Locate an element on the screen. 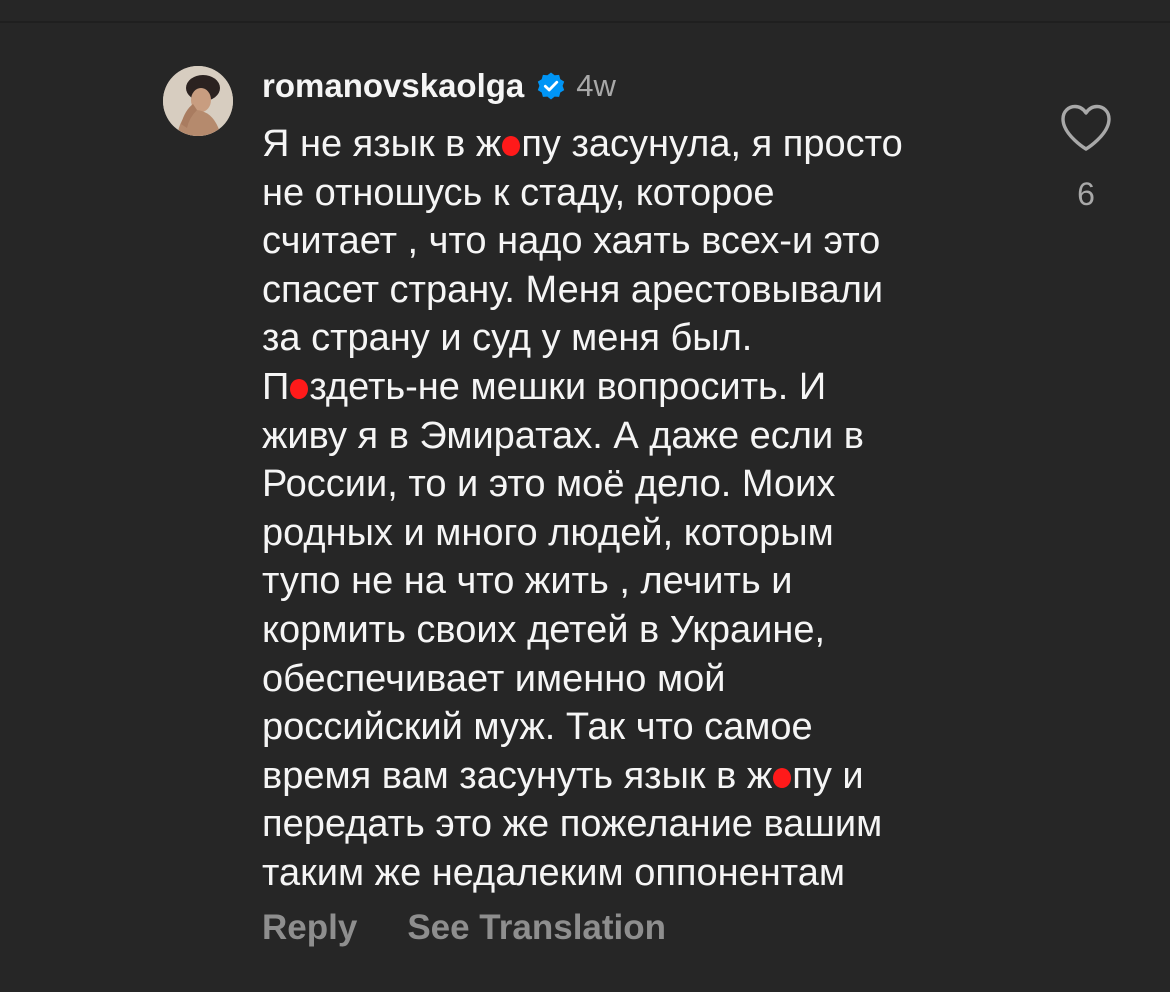  reply-button: Reply is located at coordinates (309, 928).